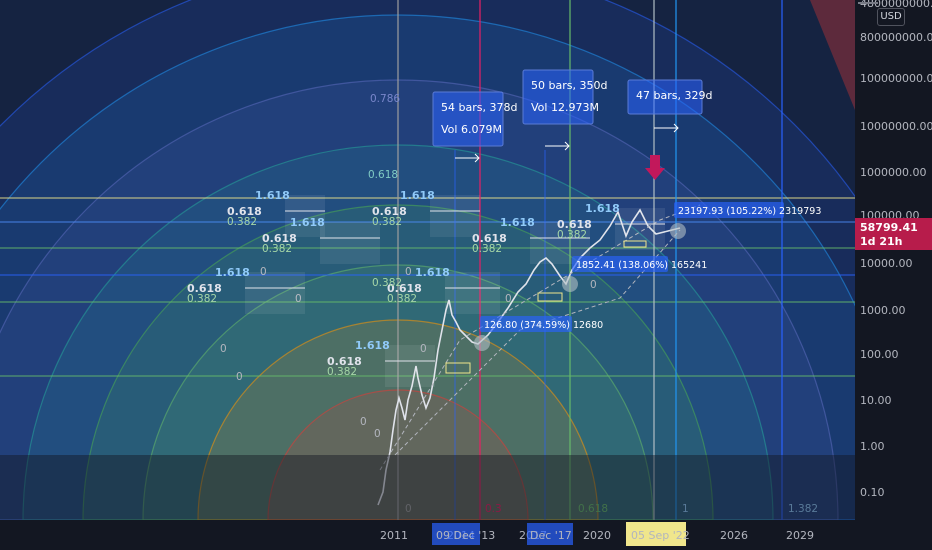 Image resolution: width=932 pixels, height=550 pixels. What do you see at coordinates (896, 126) in the screenshot?
I see `price-tick-3: 10000000.00` at bounding box center [896, 126].